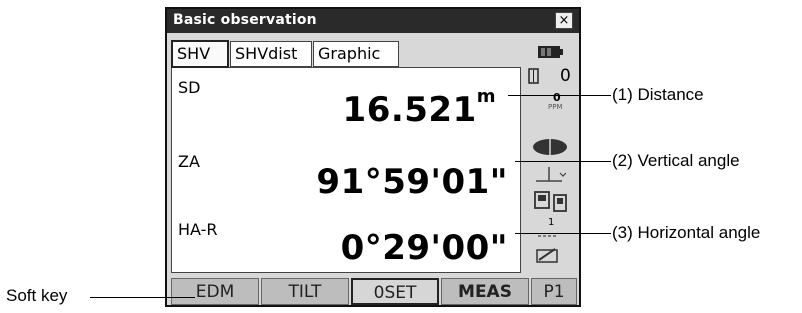  What do you see at coordinates (142, 297) in the screenshot?
I see `softkey-leader-line` at bounding box center [142, 297].